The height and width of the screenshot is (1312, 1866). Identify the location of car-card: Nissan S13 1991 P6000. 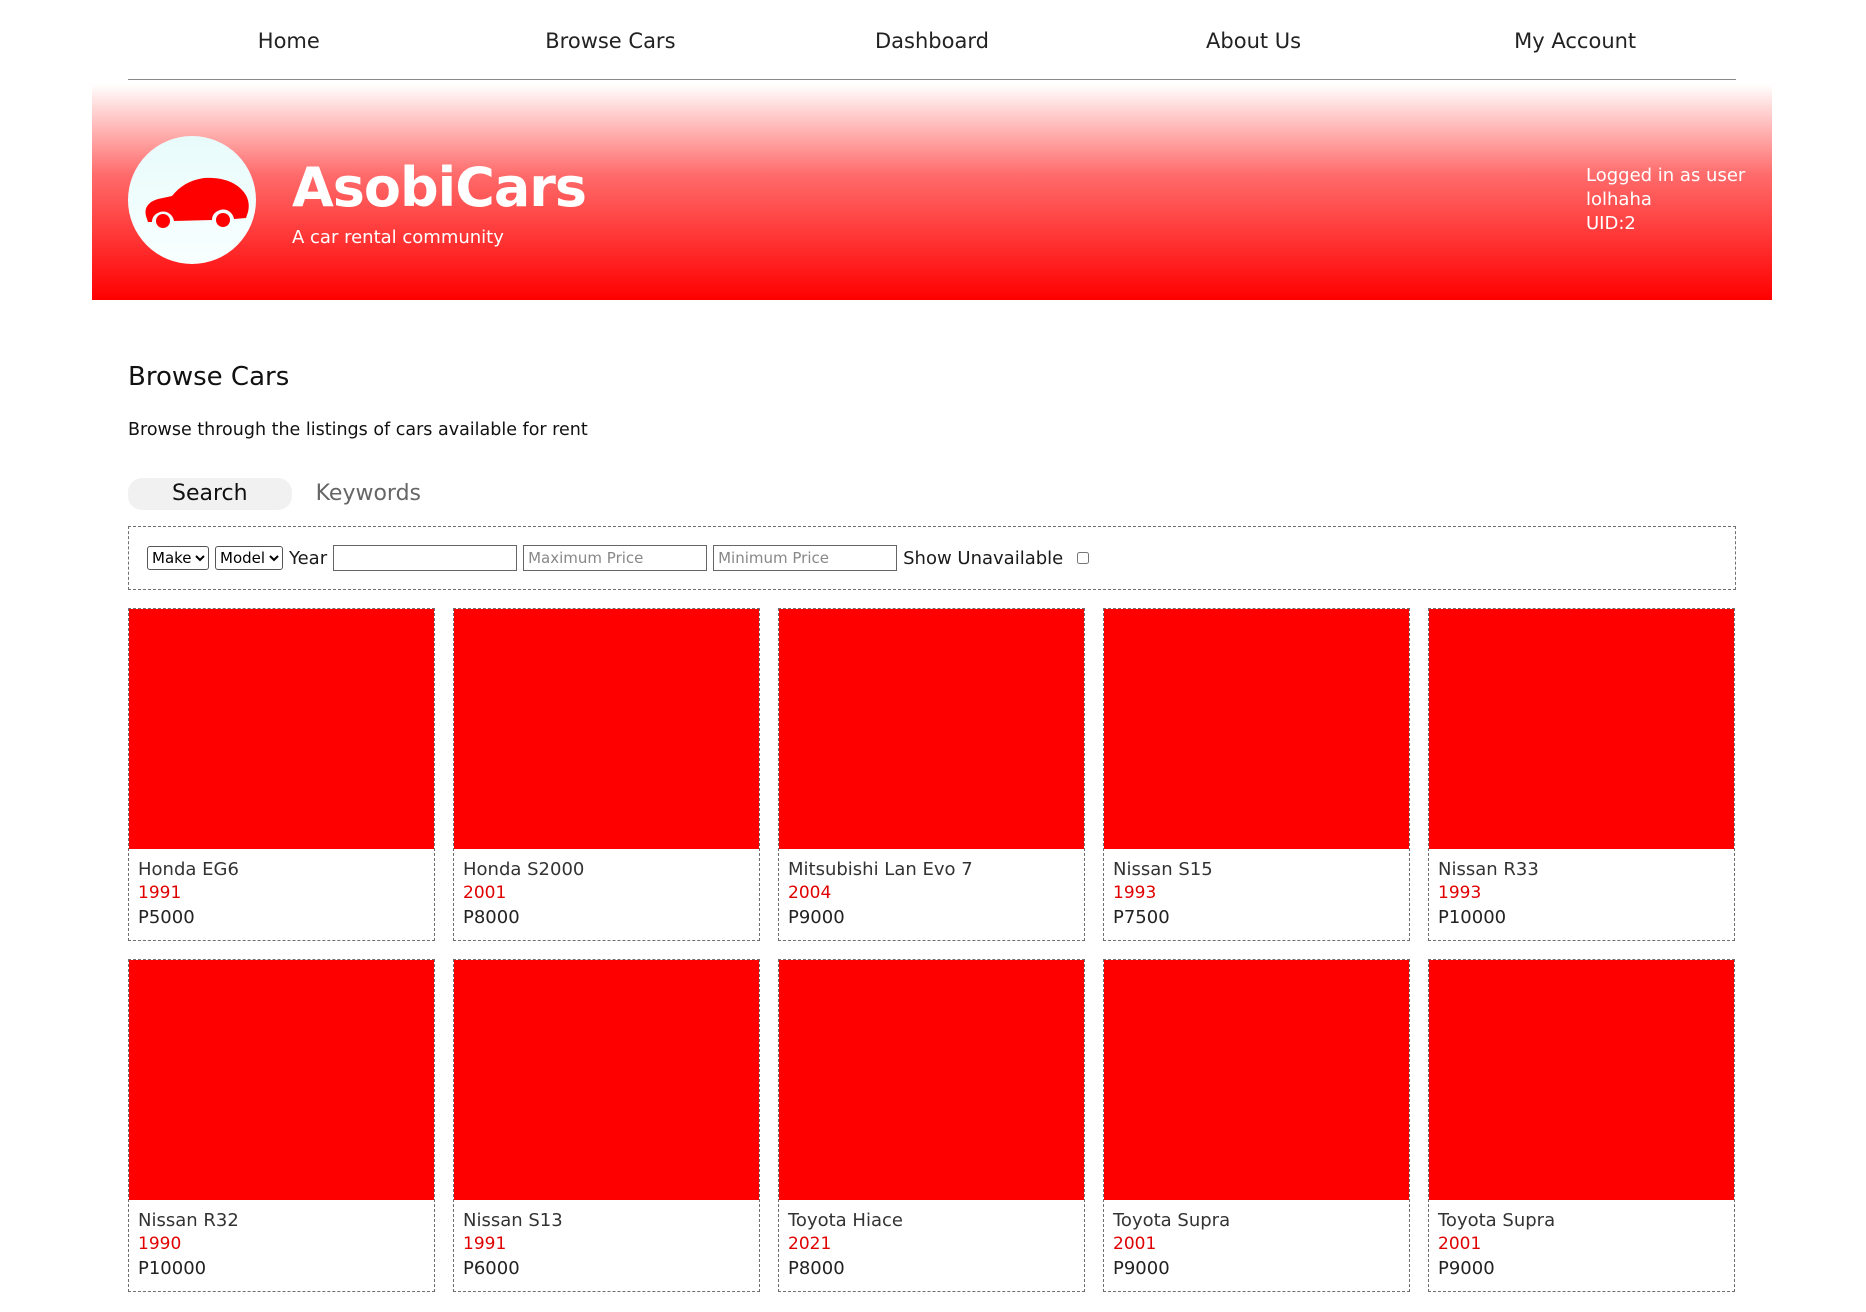
(606, 1125).